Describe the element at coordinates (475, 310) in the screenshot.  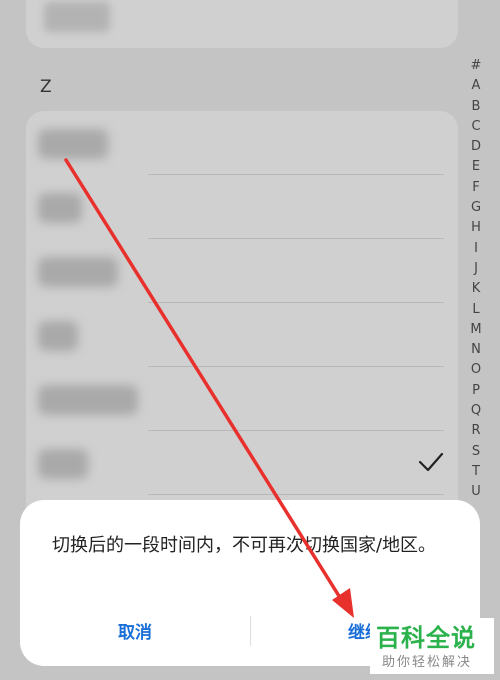
I see `alphabet-index-item: L` at that location.